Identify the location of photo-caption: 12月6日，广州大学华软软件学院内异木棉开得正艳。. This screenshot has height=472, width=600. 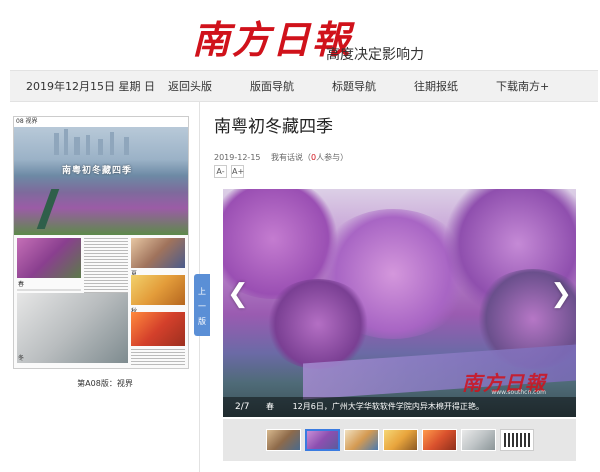
(388, 406).